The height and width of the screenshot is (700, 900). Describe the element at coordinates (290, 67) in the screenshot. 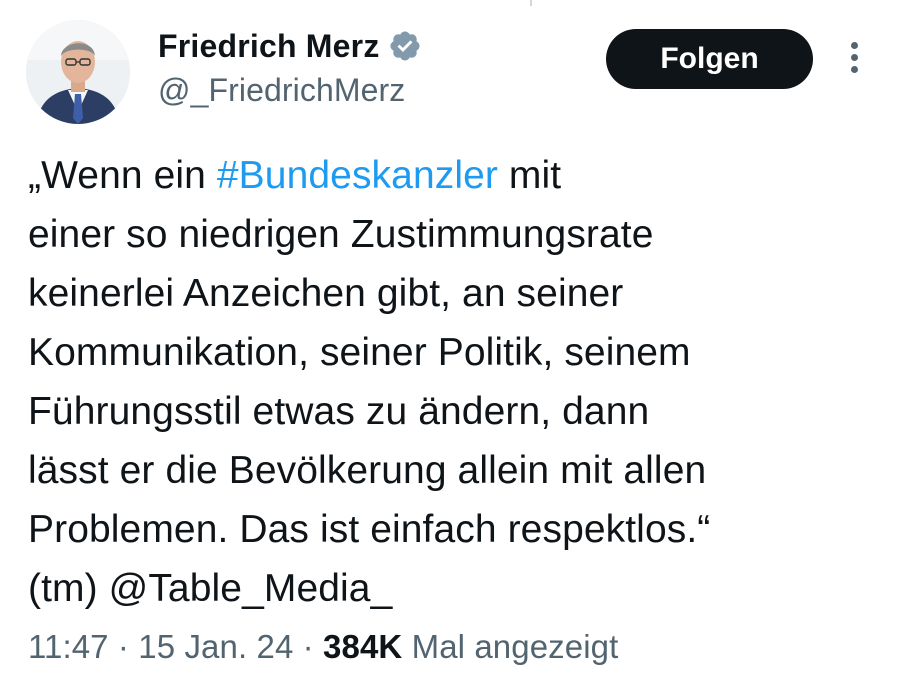

I see `author-block: Friedrich Merz @_FriedrichMerz` at that location.